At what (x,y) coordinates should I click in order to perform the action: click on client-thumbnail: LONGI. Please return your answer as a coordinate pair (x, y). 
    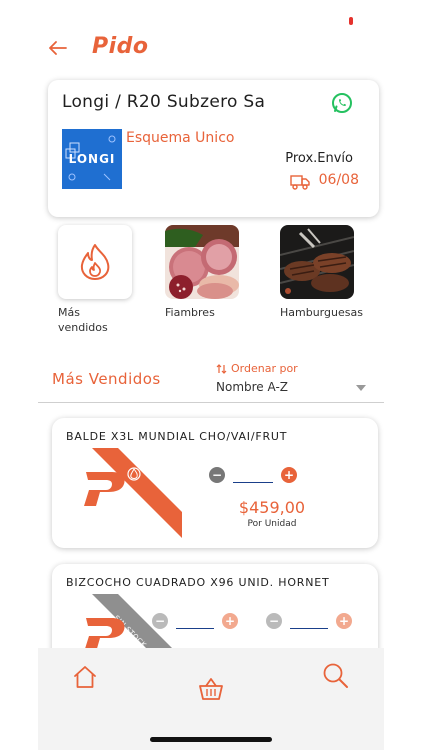
    Looking at the image, I should click on (92, 159).